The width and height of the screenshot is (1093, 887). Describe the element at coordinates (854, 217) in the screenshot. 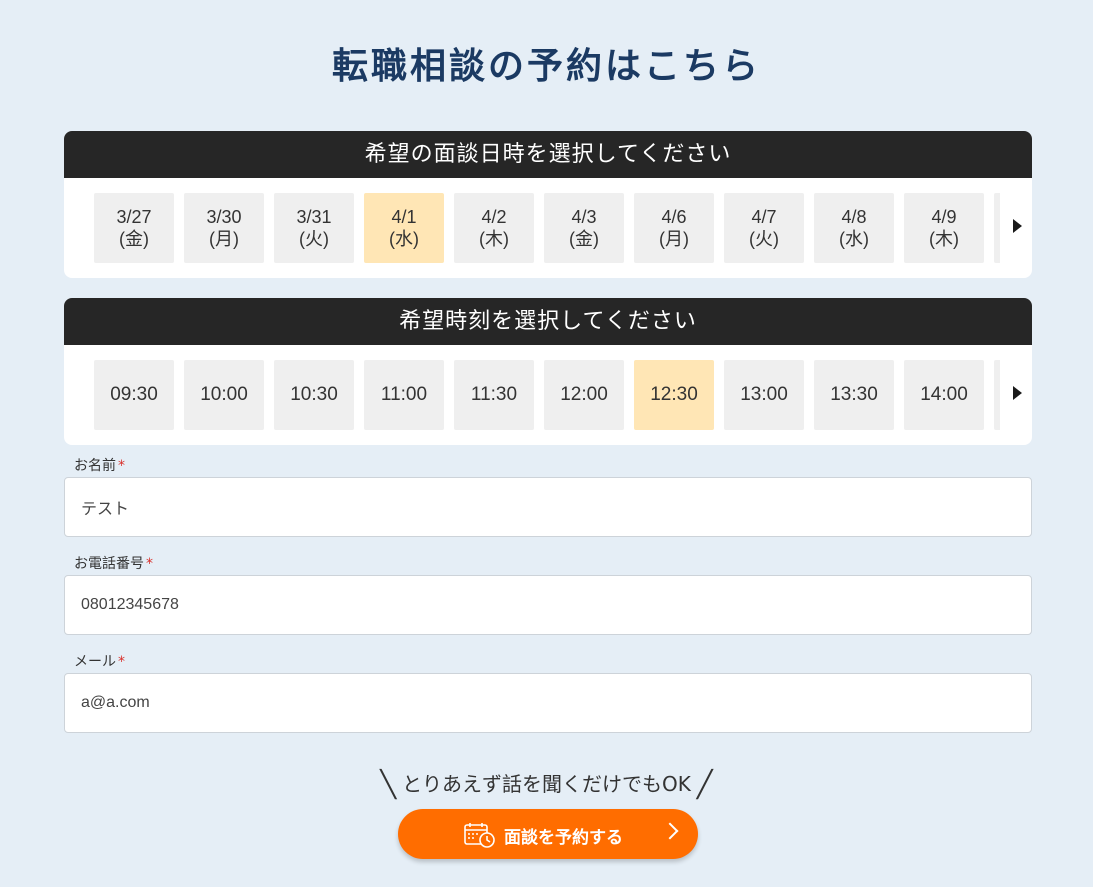

I see `date-slot-date: 4/8` at that location.